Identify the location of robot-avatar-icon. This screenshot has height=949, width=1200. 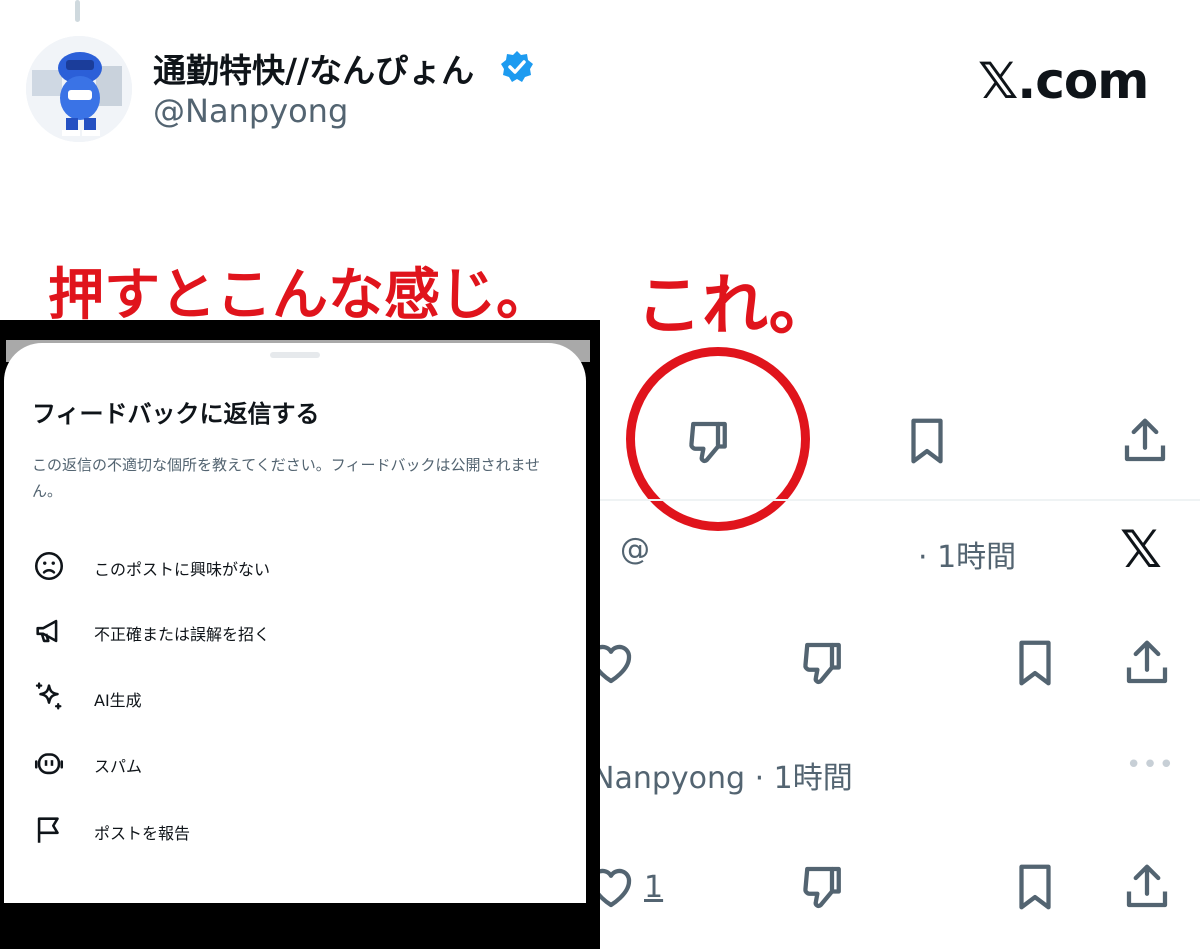
(79, 89).